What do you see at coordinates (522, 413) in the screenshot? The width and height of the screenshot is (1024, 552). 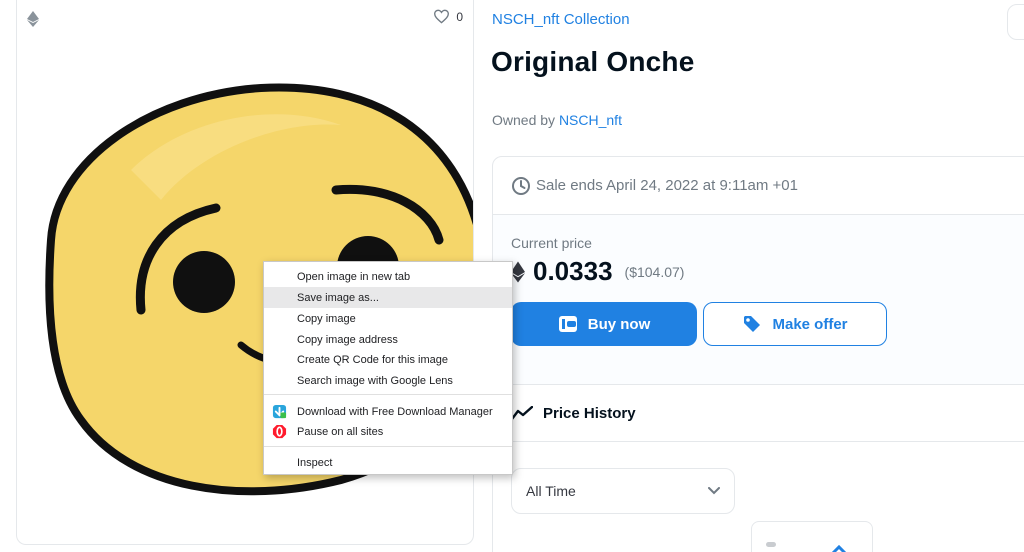 I see `trend-icon` at bounding box center [522, 413].